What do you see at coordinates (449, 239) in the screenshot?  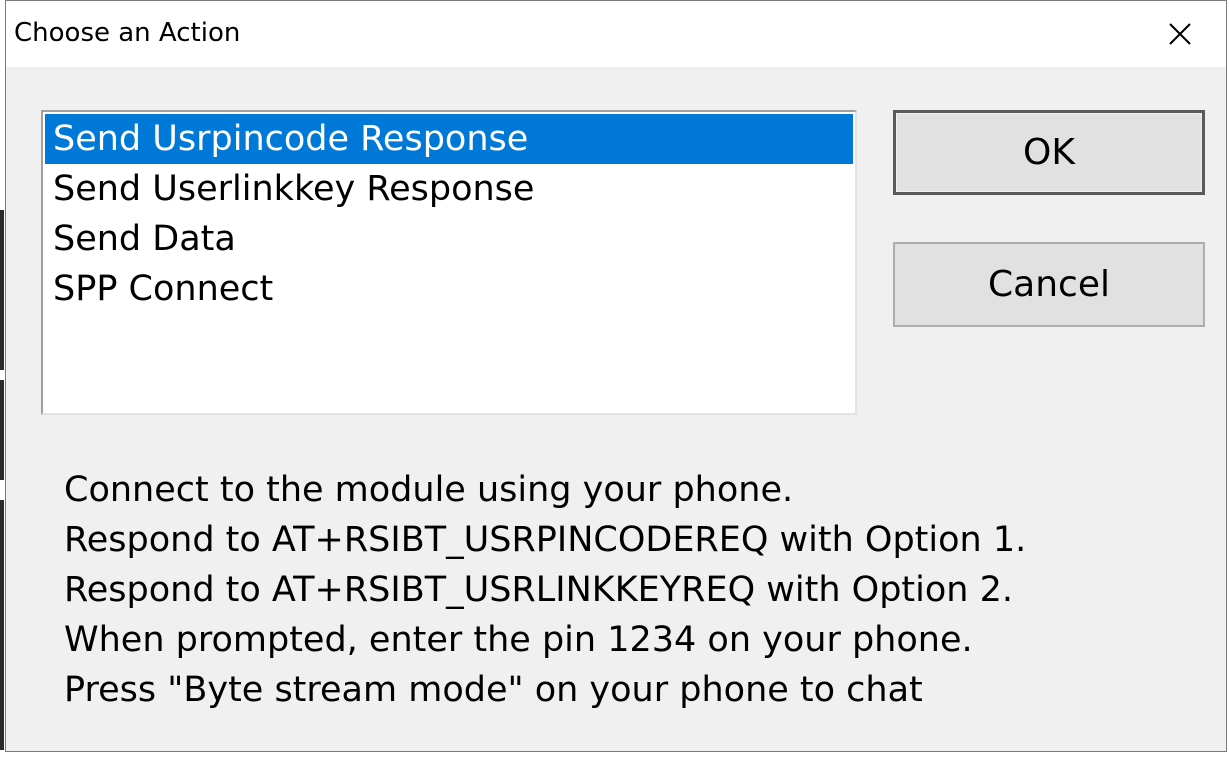 I see `list-item-send-data: Send Data` at bounding box center [449, 239].